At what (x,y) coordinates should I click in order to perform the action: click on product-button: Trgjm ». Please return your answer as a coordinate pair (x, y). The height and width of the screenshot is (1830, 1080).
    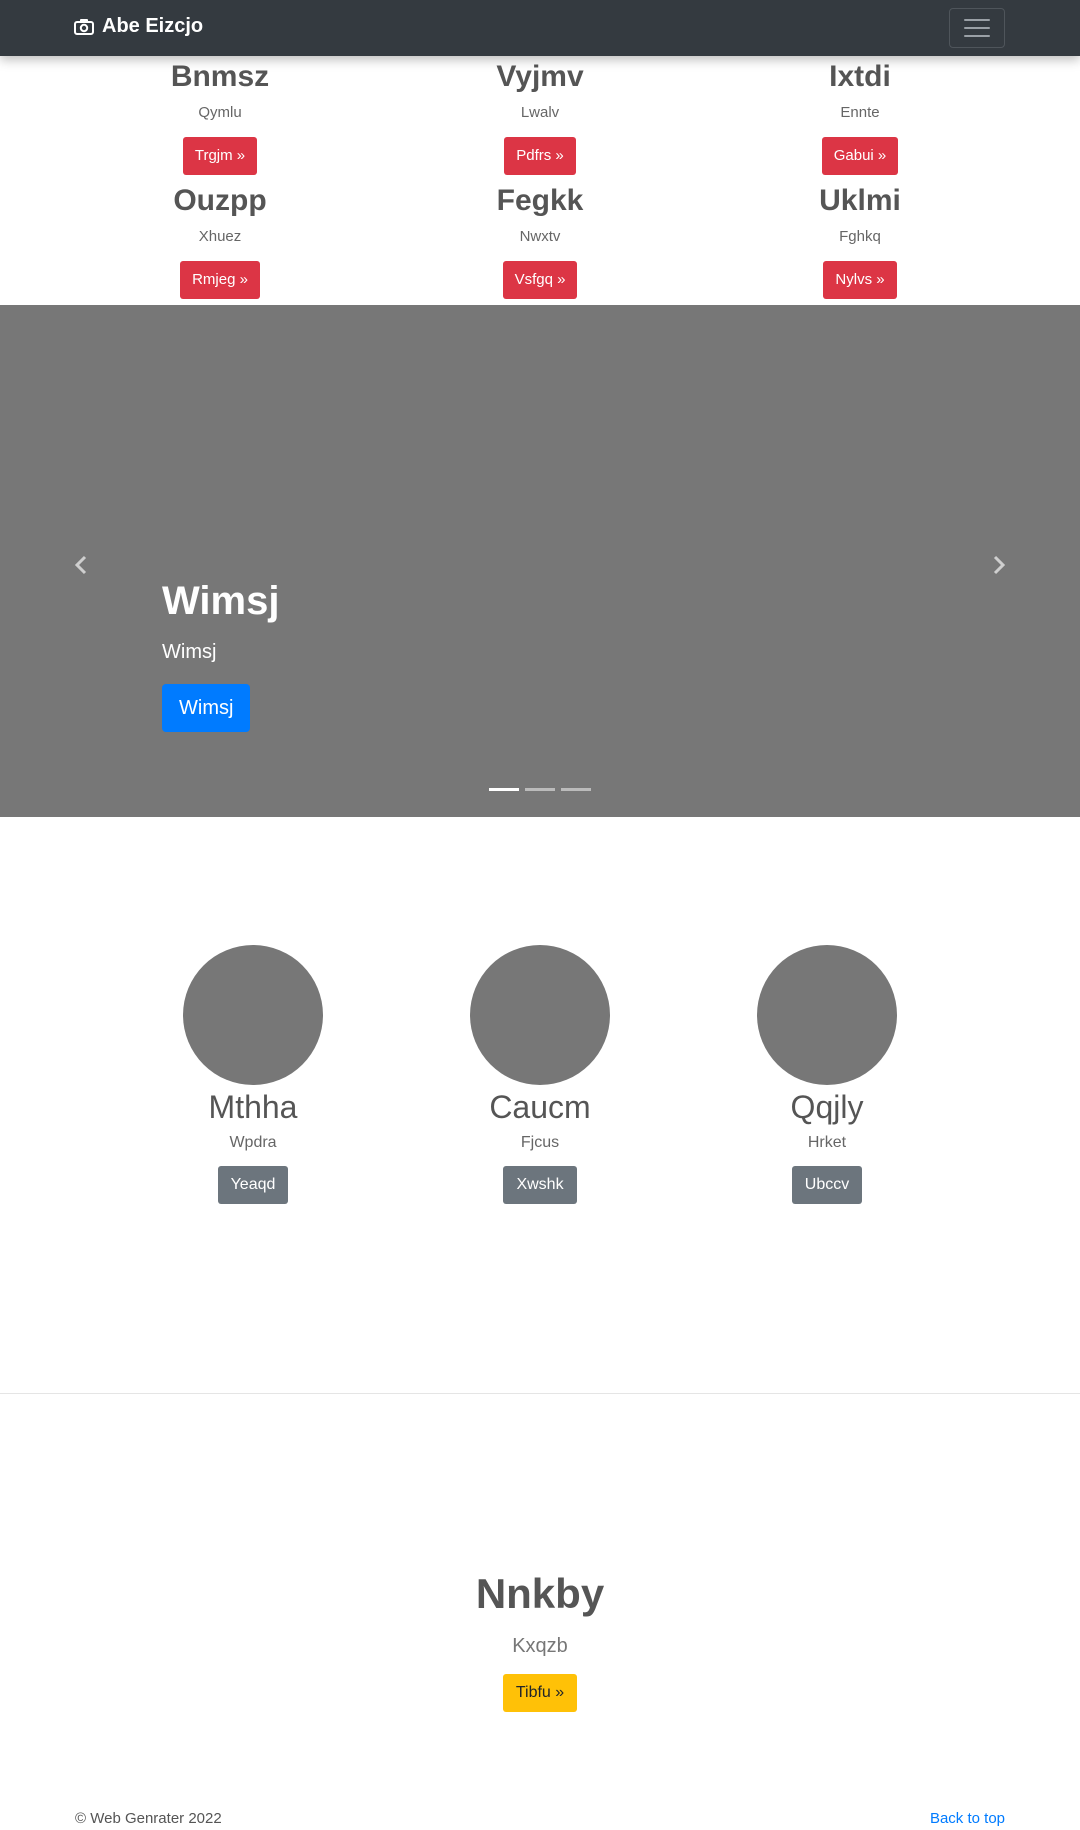
    Looking at the image, I should click on (220, 156).